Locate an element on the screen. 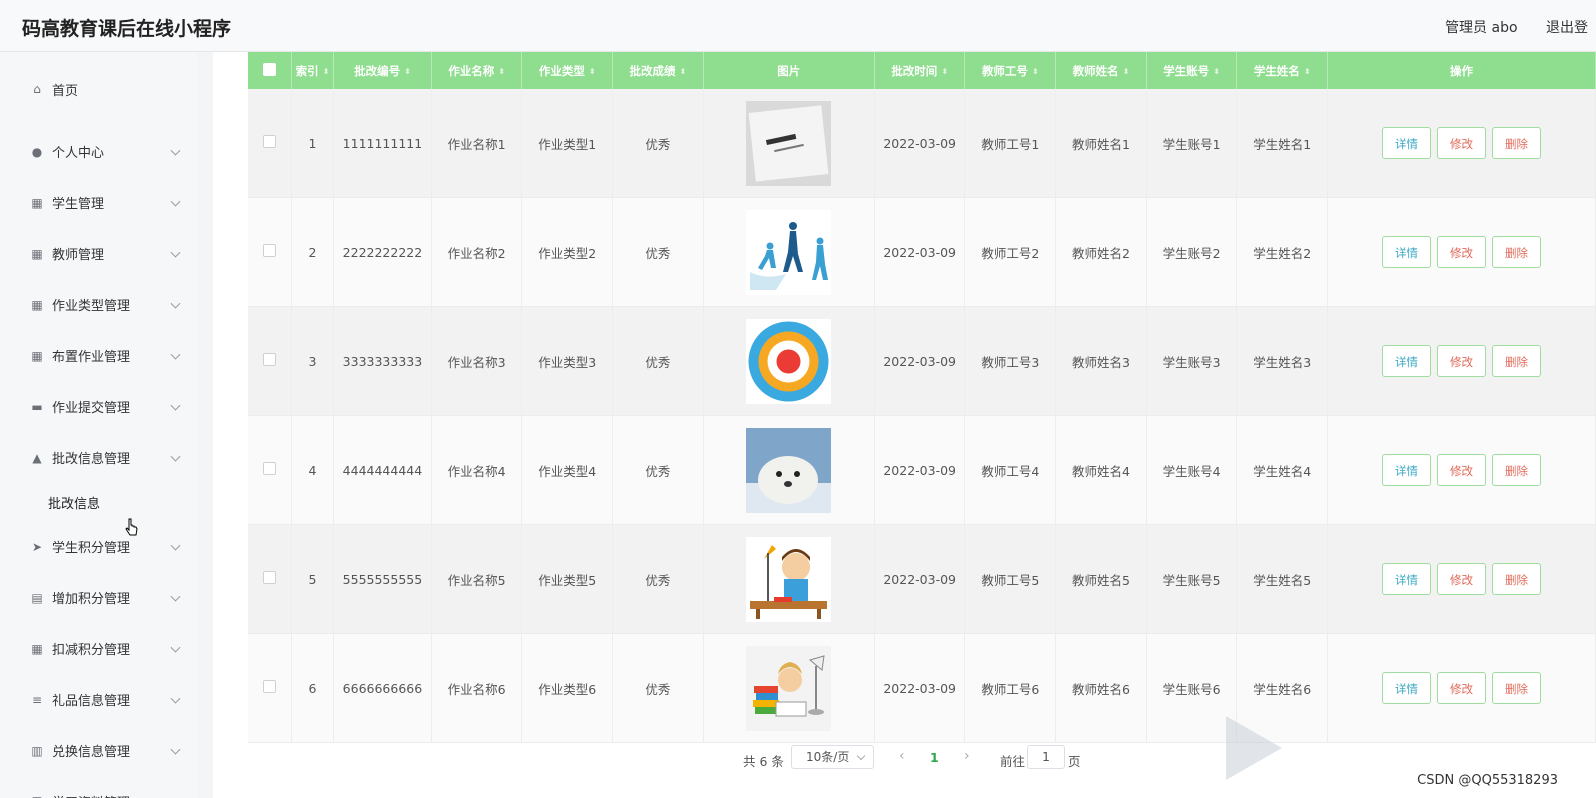 Image resolution: width=1596 pixels, height=798 pixels. column-header: 学生账号 ⬍ is located at coordinates (1192, 70).